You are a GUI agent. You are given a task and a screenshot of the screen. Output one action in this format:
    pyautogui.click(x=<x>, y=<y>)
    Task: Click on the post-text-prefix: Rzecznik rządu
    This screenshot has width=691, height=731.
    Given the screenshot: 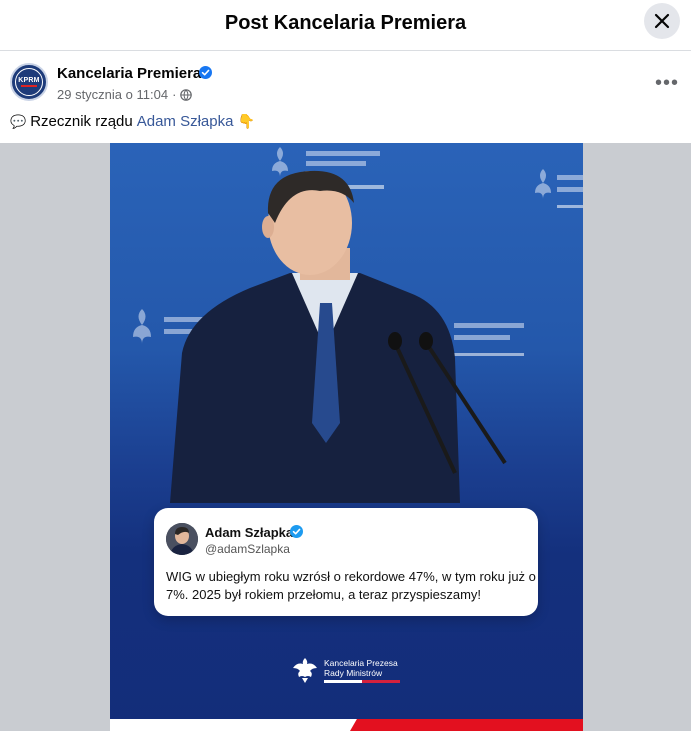 What is the action you would take?
    pyautogui.click(x=81, y=121)
    